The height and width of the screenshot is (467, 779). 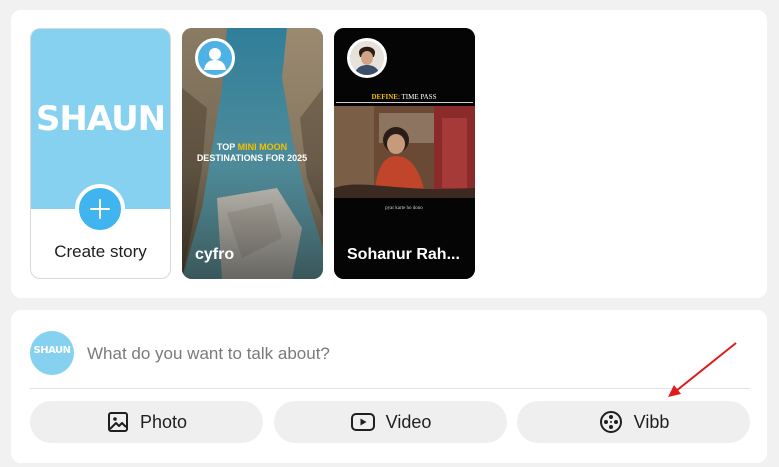 I want to click on avatar: SHAUN, so click(x=52, y=353).